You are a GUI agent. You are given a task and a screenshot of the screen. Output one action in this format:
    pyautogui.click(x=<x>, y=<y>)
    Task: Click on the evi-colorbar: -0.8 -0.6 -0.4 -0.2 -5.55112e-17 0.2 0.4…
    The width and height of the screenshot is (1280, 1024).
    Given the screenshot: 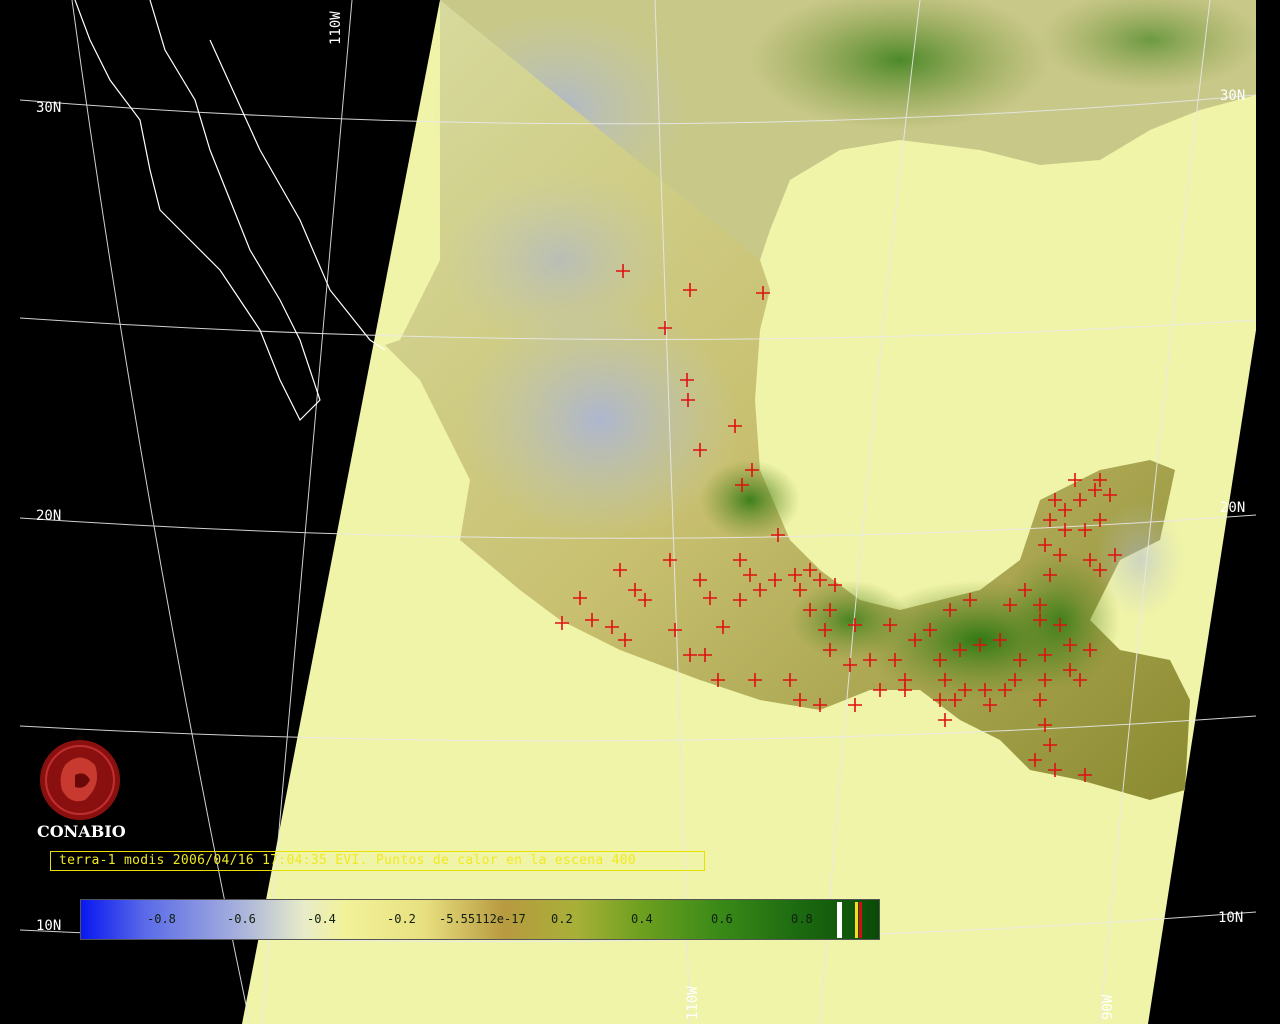 What is the action you would take?
    pyautogui.click(x=480, y=919)
    